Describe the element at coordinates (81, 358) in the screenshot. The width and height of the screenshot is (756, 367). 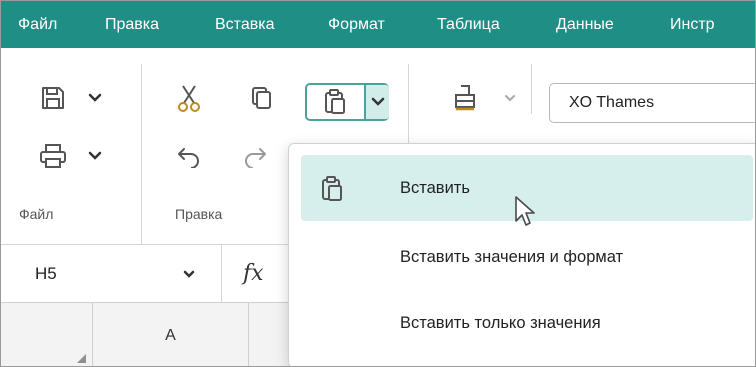
I see `corner-triangle-icon` at that location.